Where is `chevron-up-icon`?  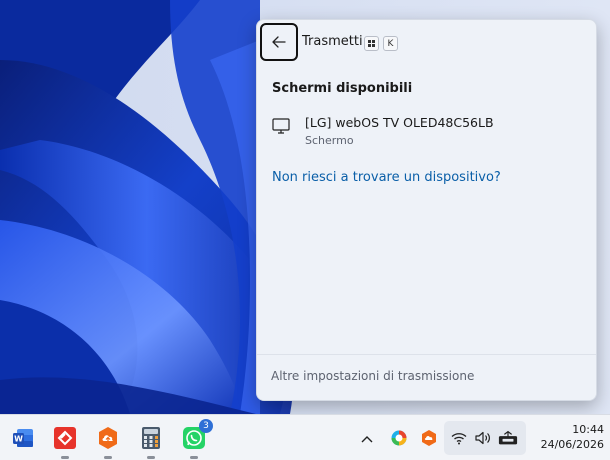
chevron-up-icon is located at coordinates (367, 439).